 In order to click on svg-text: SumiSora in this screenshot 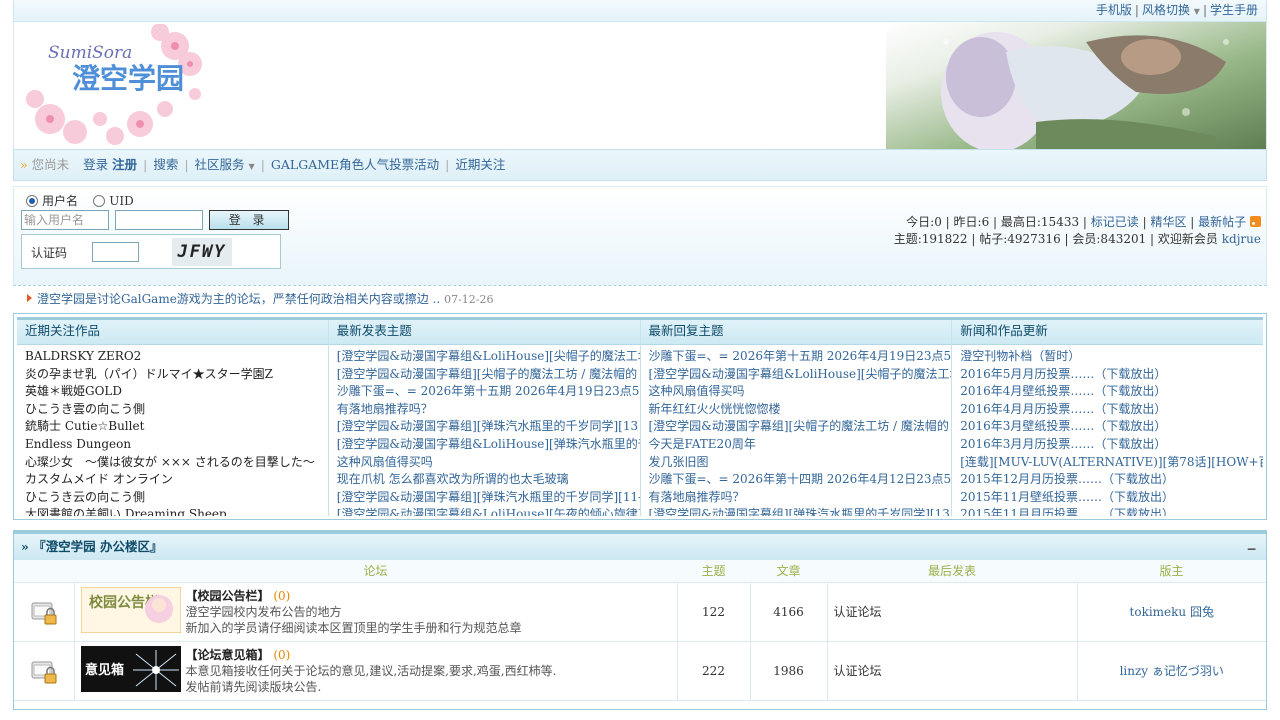, I will do `click(90, 53)`.